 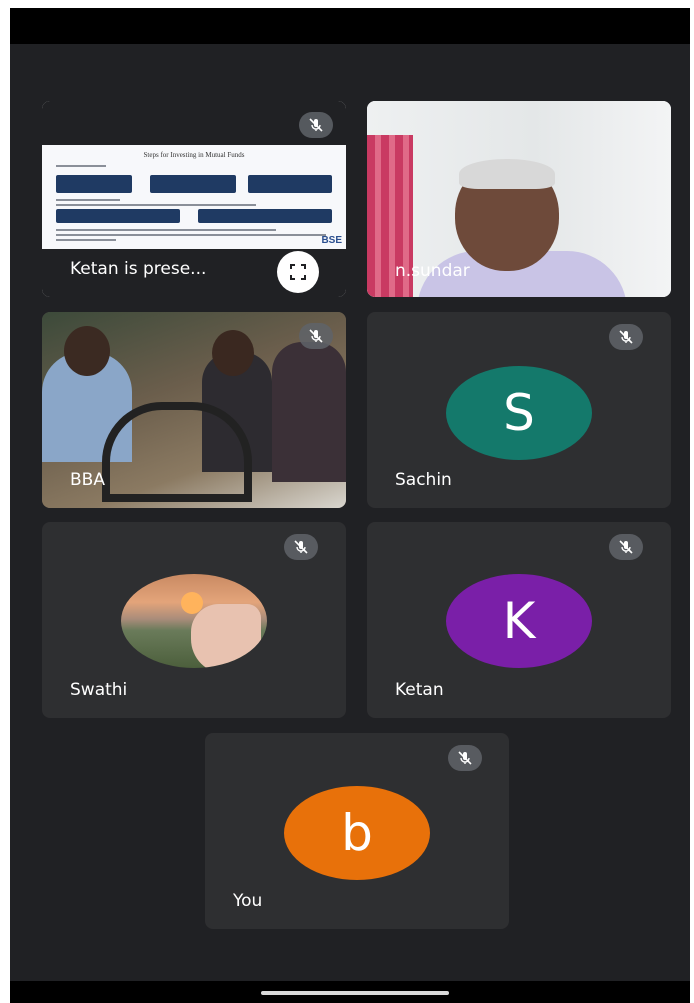 I want to click on shared-slide: Steps for Investing in Mutual Funds BSE, so click(x=194, y=197).